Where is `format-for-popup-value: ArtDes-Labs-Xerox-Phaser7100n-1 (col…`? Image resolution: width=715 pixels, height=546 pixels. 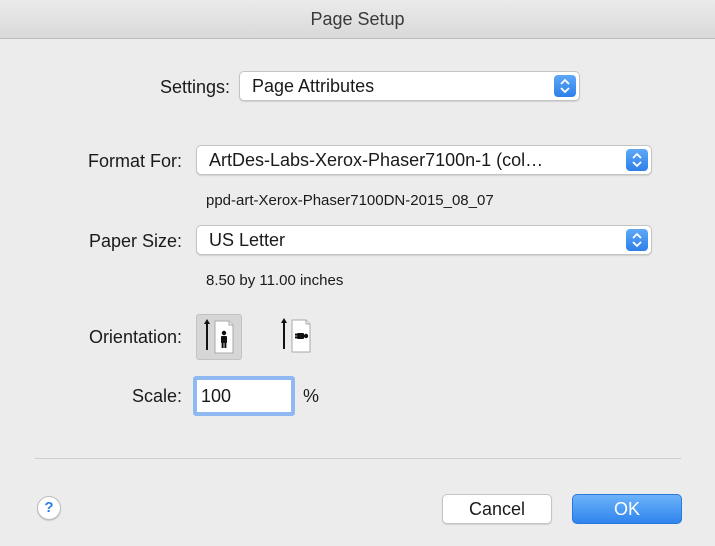 format-for-popup-value: ArtDes-Labs-Xerox-Phaser7100n-1 (col… is located at coordinates (376, 160).